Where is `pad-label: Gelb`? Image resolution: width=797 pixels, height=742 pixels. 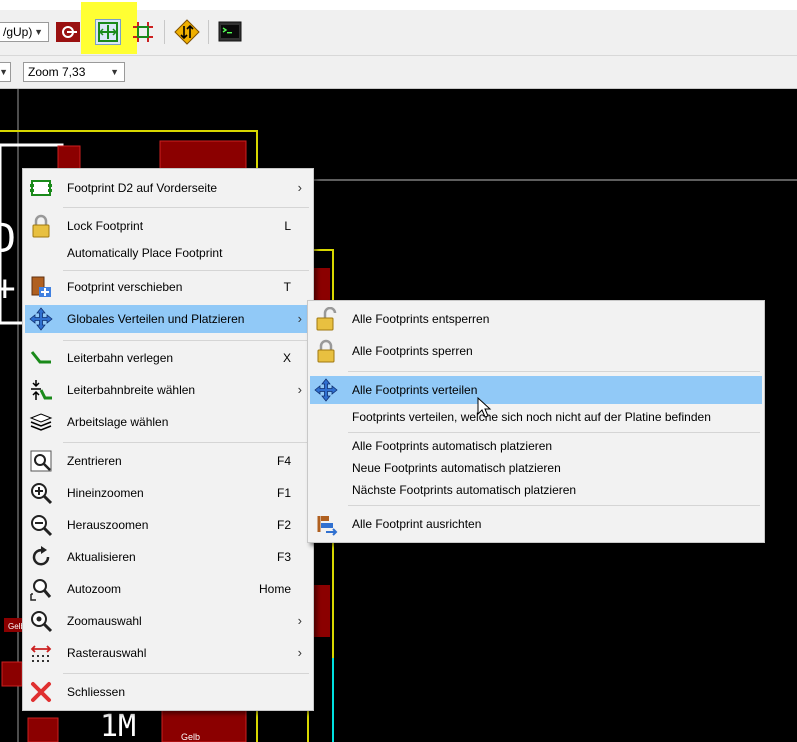
pad-label: Gelb is located at coordinates (190, 737).